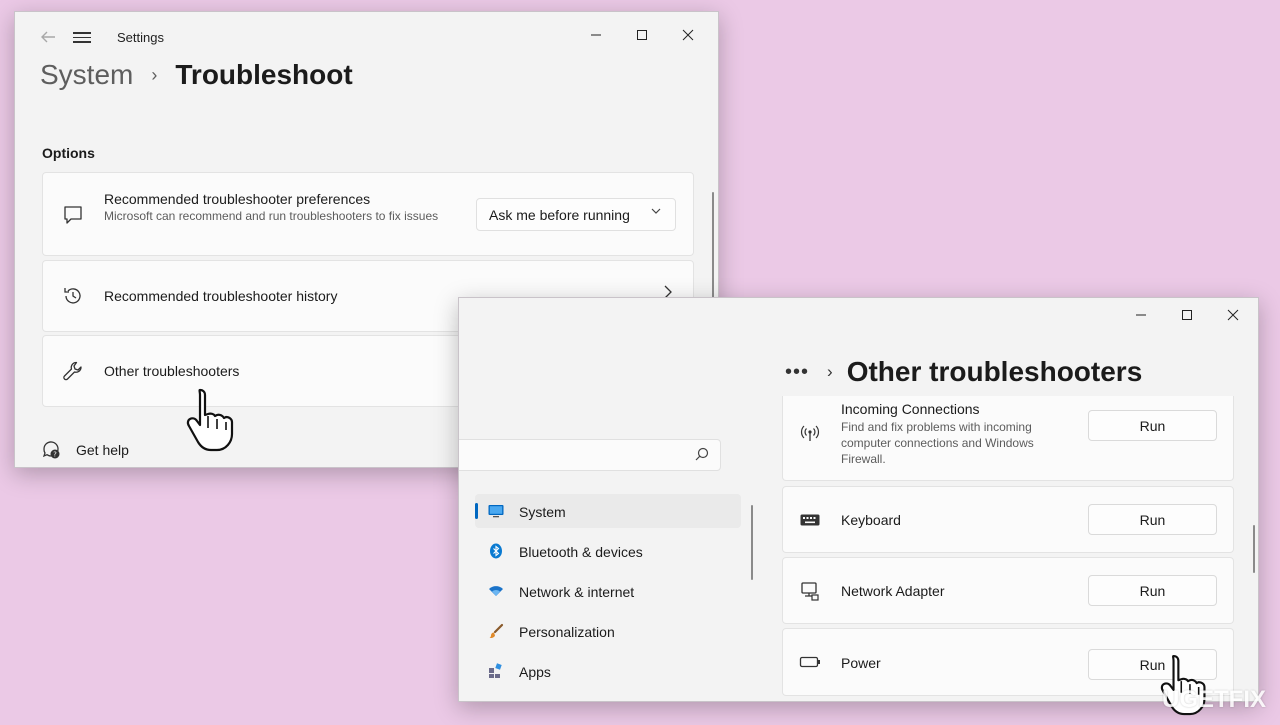 Image resolution: width=1280 pixels, height=725 pixels. Describe the element at coordinates (496, 591) in the screenshot. I see `wifi-icon` at that location.